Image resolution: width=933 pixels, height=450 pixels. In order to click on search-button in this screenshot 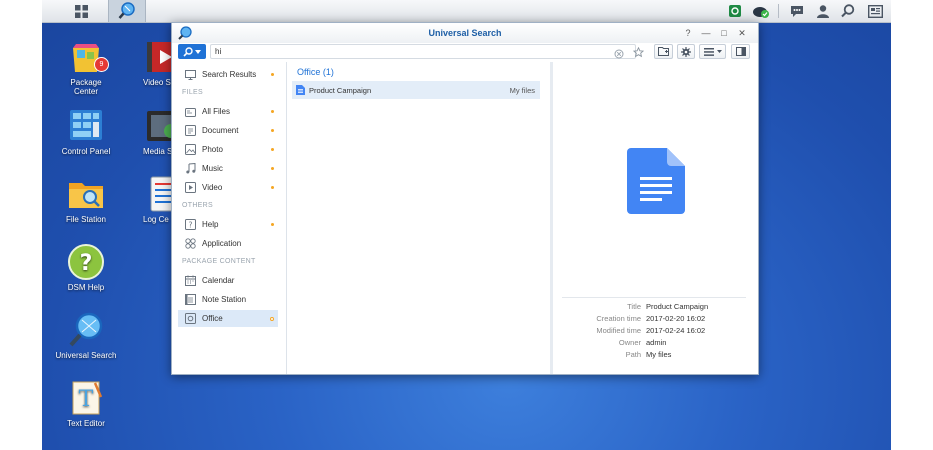, I will do `click(848, 11)`.